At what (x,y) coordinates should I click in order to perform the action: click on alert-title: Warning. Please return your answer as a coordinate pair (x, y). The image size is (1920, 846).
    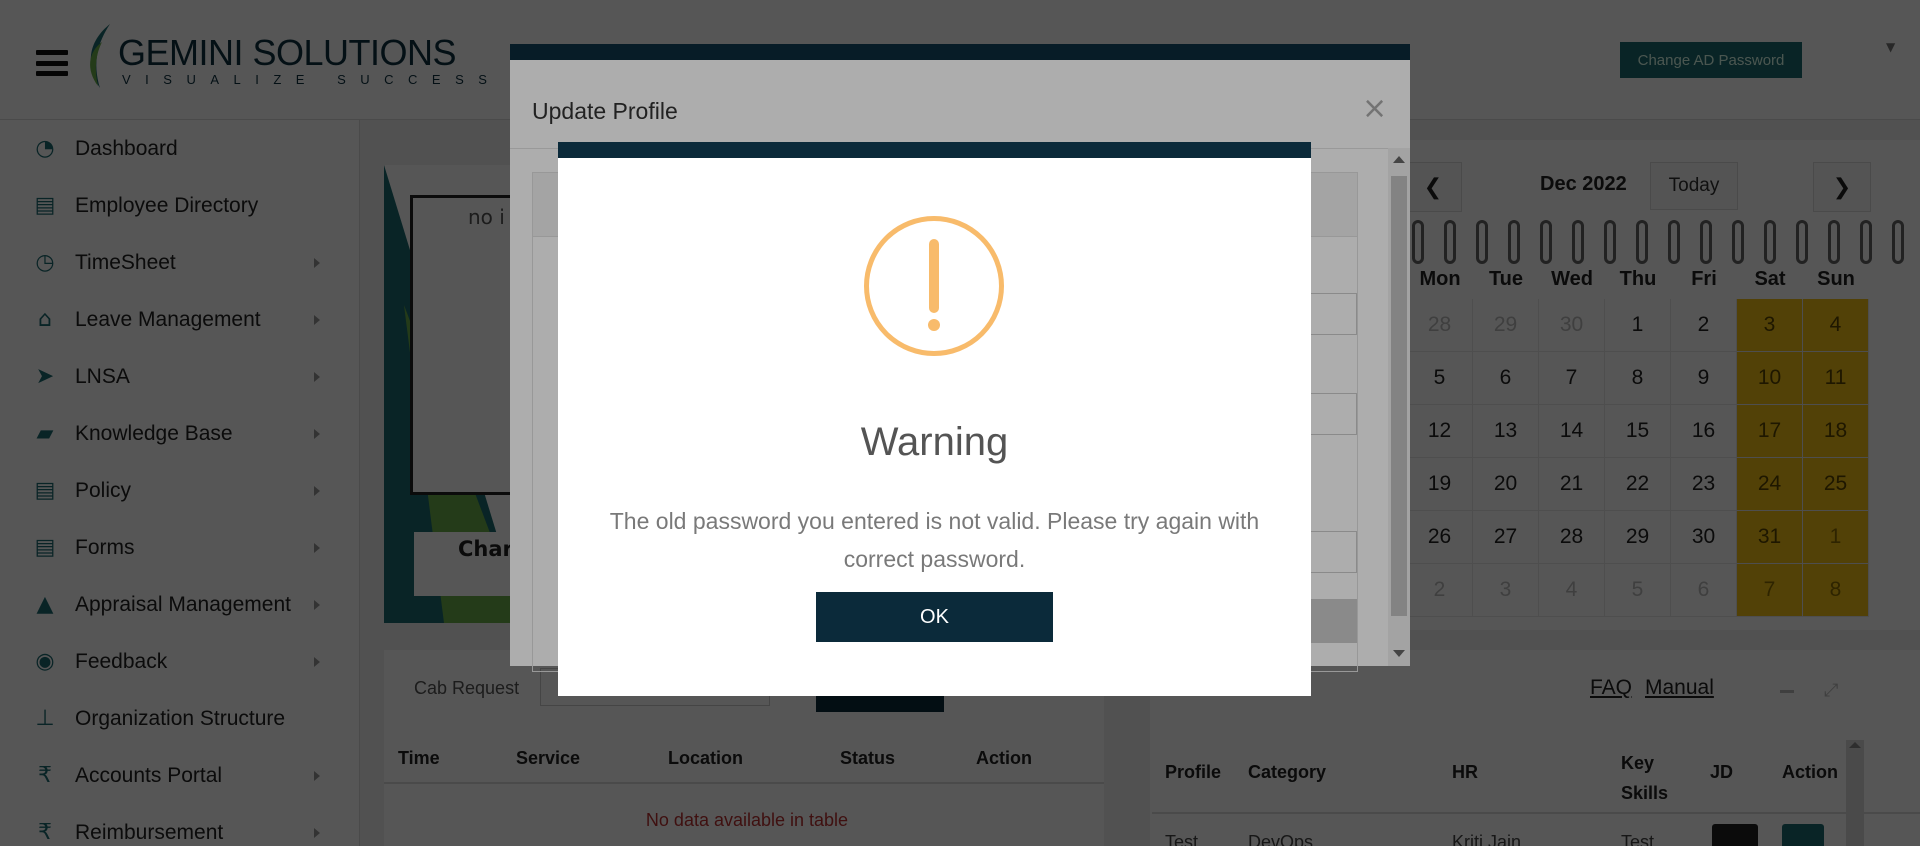
    Looking at the image, I should click on (934, 442).